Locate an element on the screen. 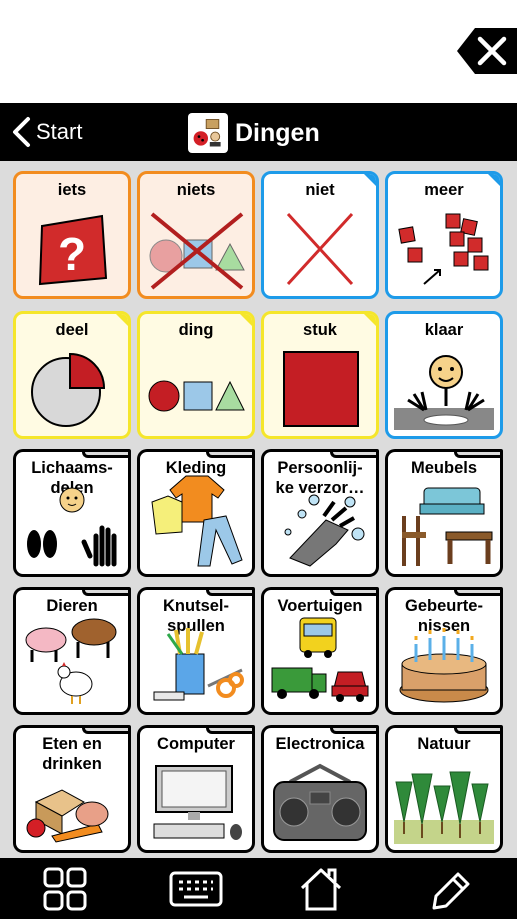 The height and width of the screenshot is (919, 517). folder-voertuigen: Voertuigen is located at coordinates (320, 651).